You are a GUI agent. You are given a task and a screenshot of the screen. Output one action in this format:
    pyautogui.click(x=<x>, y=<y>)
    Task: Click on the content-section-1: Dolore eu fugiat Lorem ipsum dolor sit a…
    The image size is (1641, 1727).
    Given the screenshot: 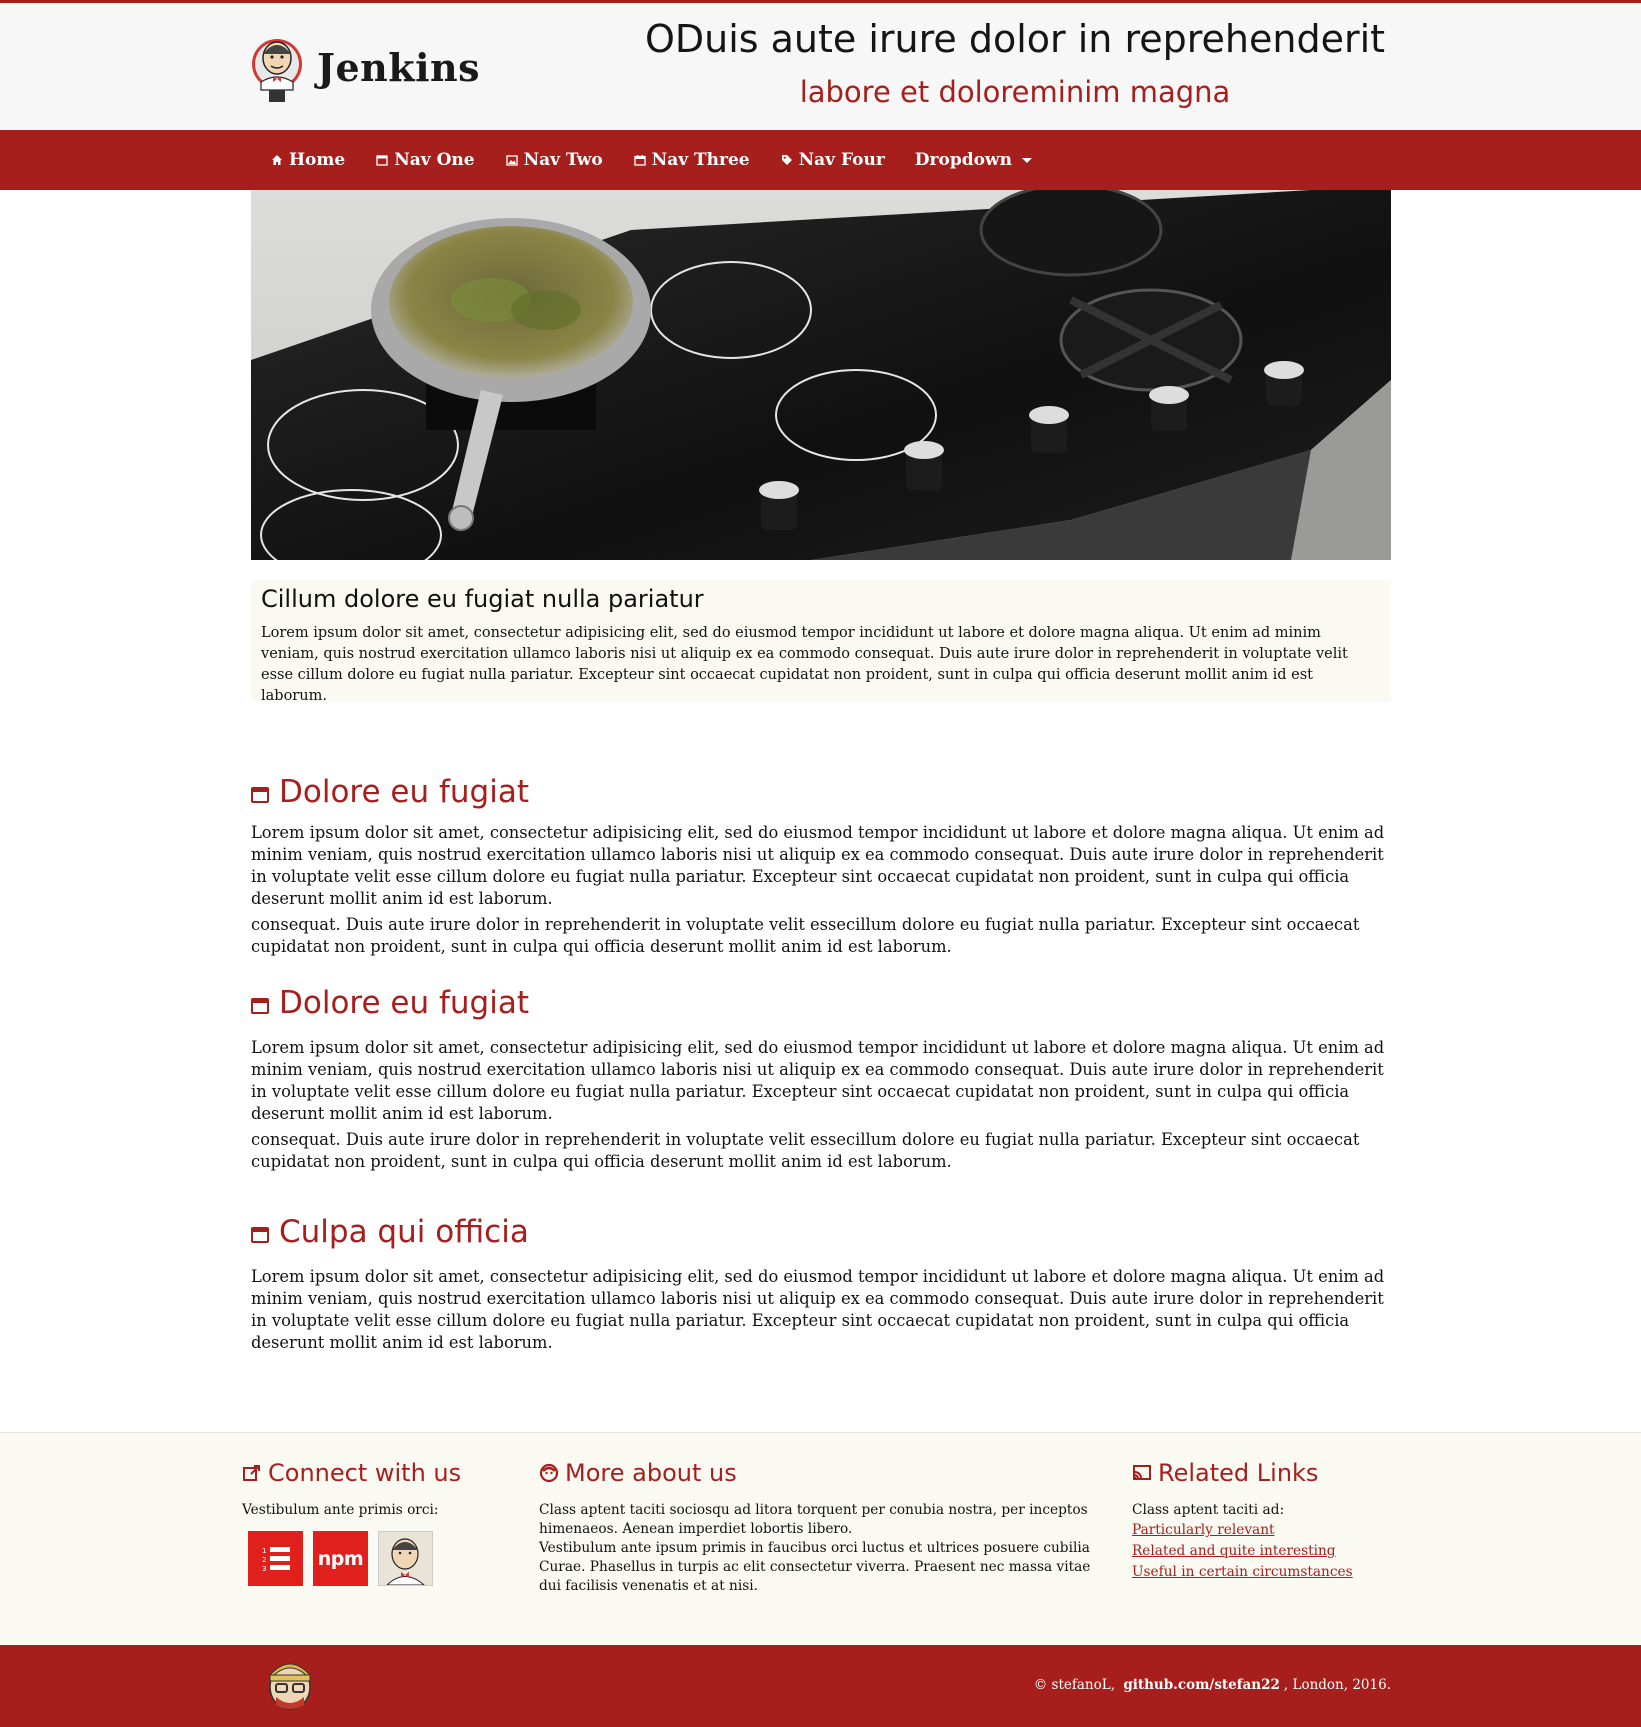 What is the action you would take?
    pyautogui.click(x=821, y=865)
    